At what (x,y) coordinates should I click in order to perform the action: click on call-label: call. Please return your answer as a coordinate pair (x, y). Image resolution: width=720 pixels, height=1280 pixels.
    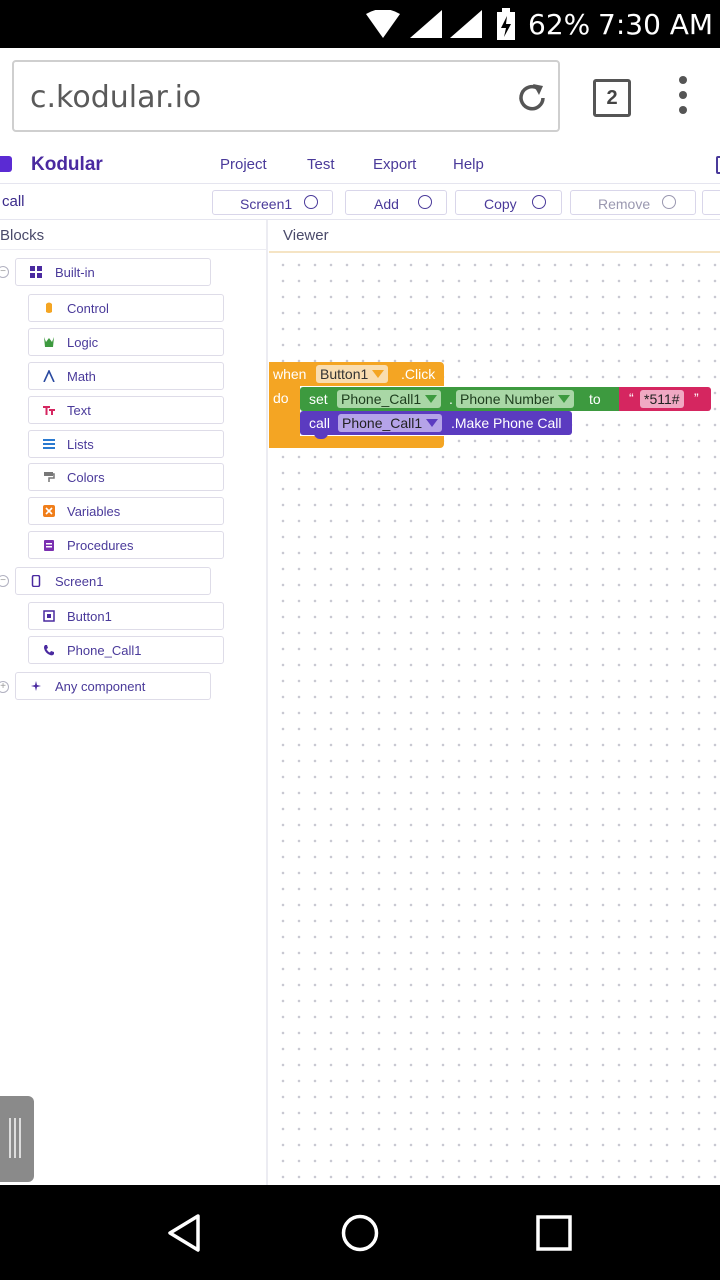
    Looking at the image, I should click on (320, 423).